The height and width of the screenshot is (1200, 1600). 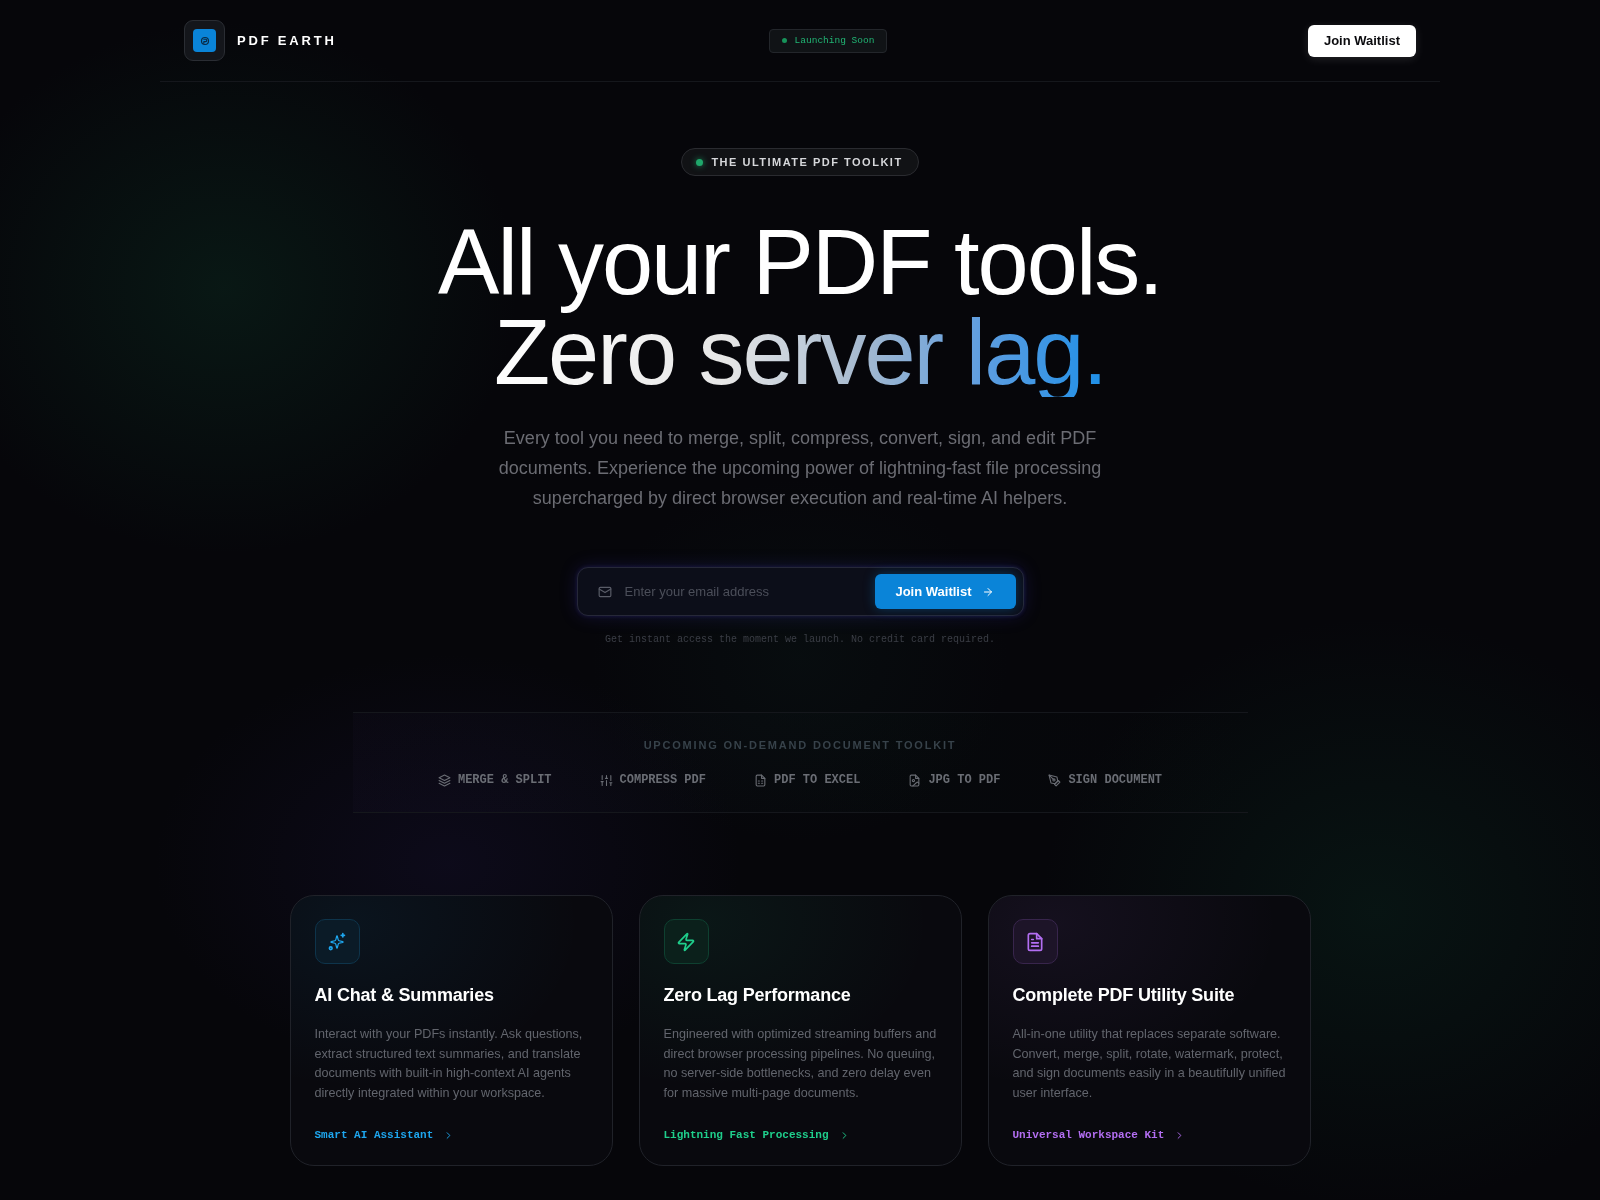 What do you see at coordinates (204, 40) in the screenshot?
I see `logo-icon` at bounding box center [204, 40].